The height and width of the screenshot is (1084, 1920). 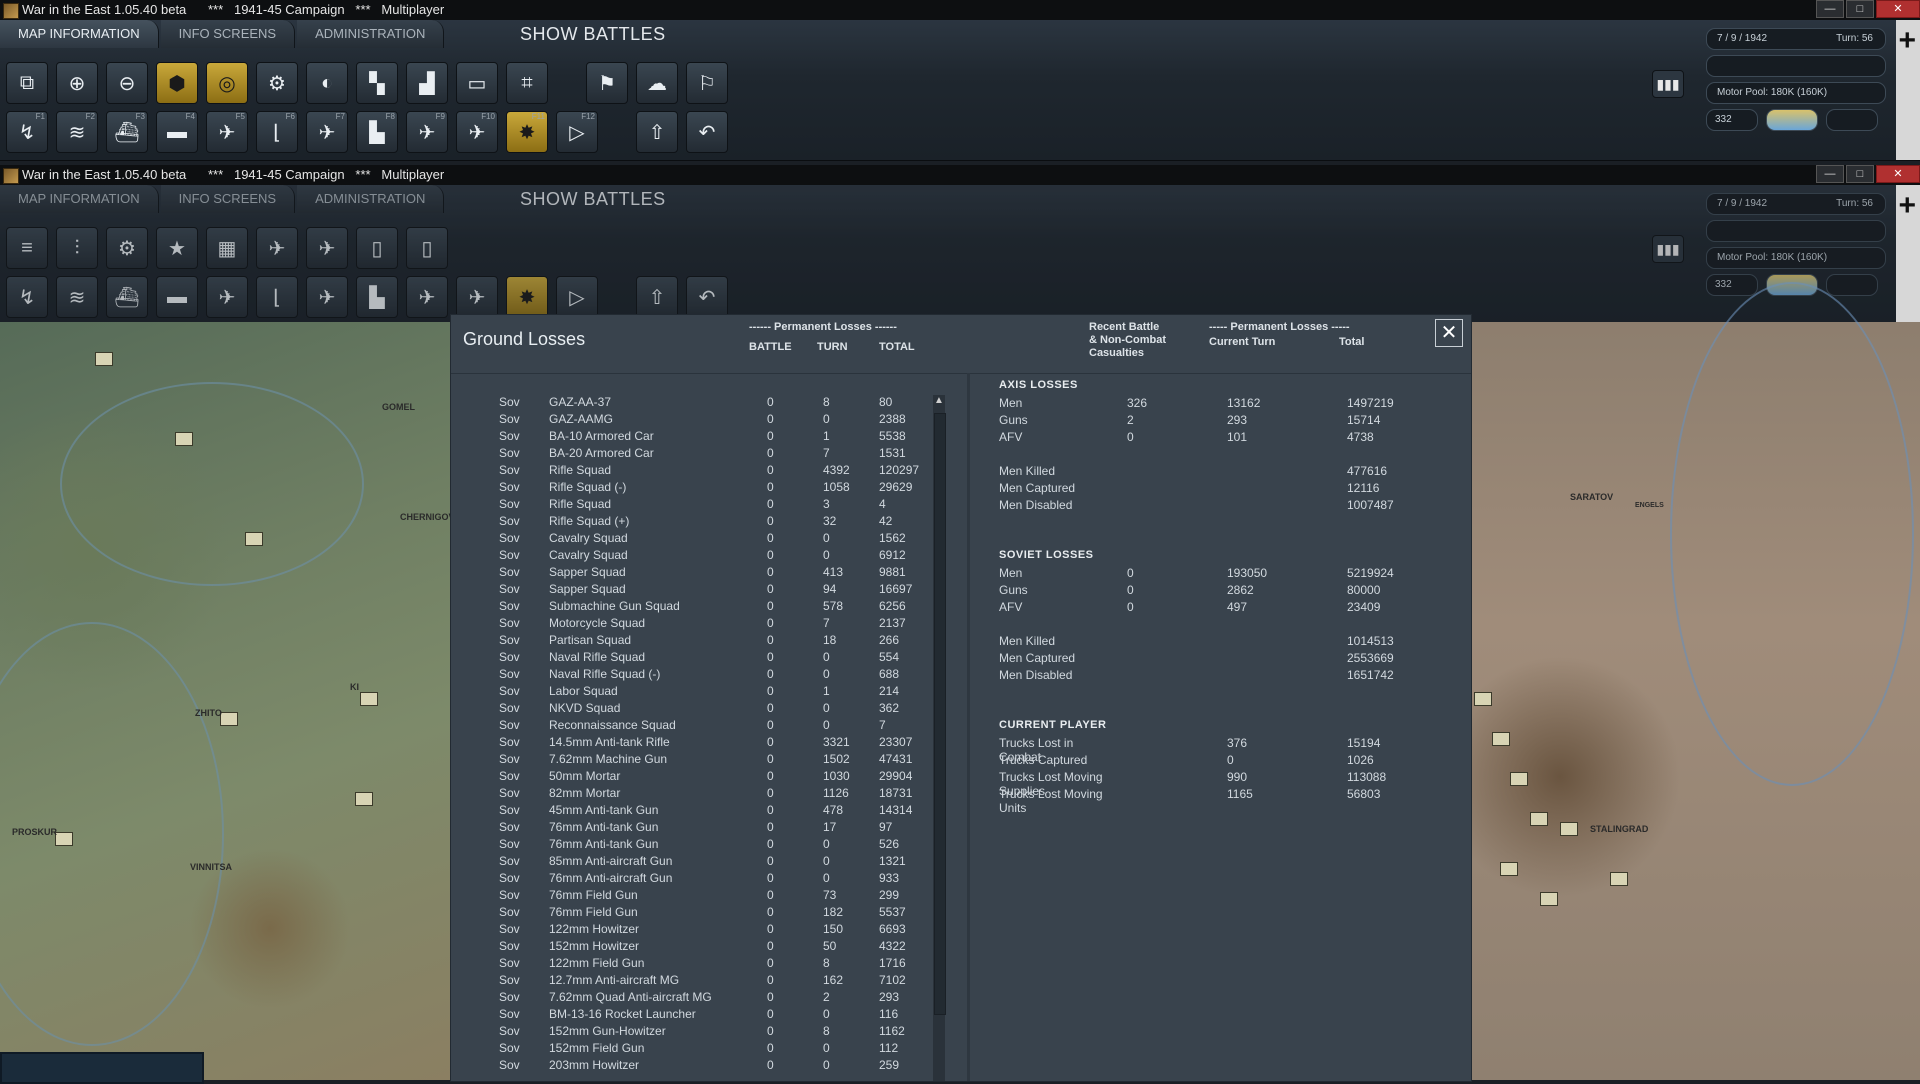 What do you see at coordinates (691, 777) in the screenshot?
I see `list-item: Sov 50mm Mortar 0 1030 29904` at bounding box center [691, 777].